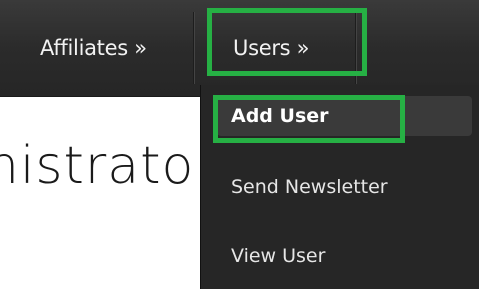 This screenshot has width=479, height=289. Describe the element at coordinates (93, 48) in the screenshot. I see `nav-item-affiliates: Affiliates »` at that location.